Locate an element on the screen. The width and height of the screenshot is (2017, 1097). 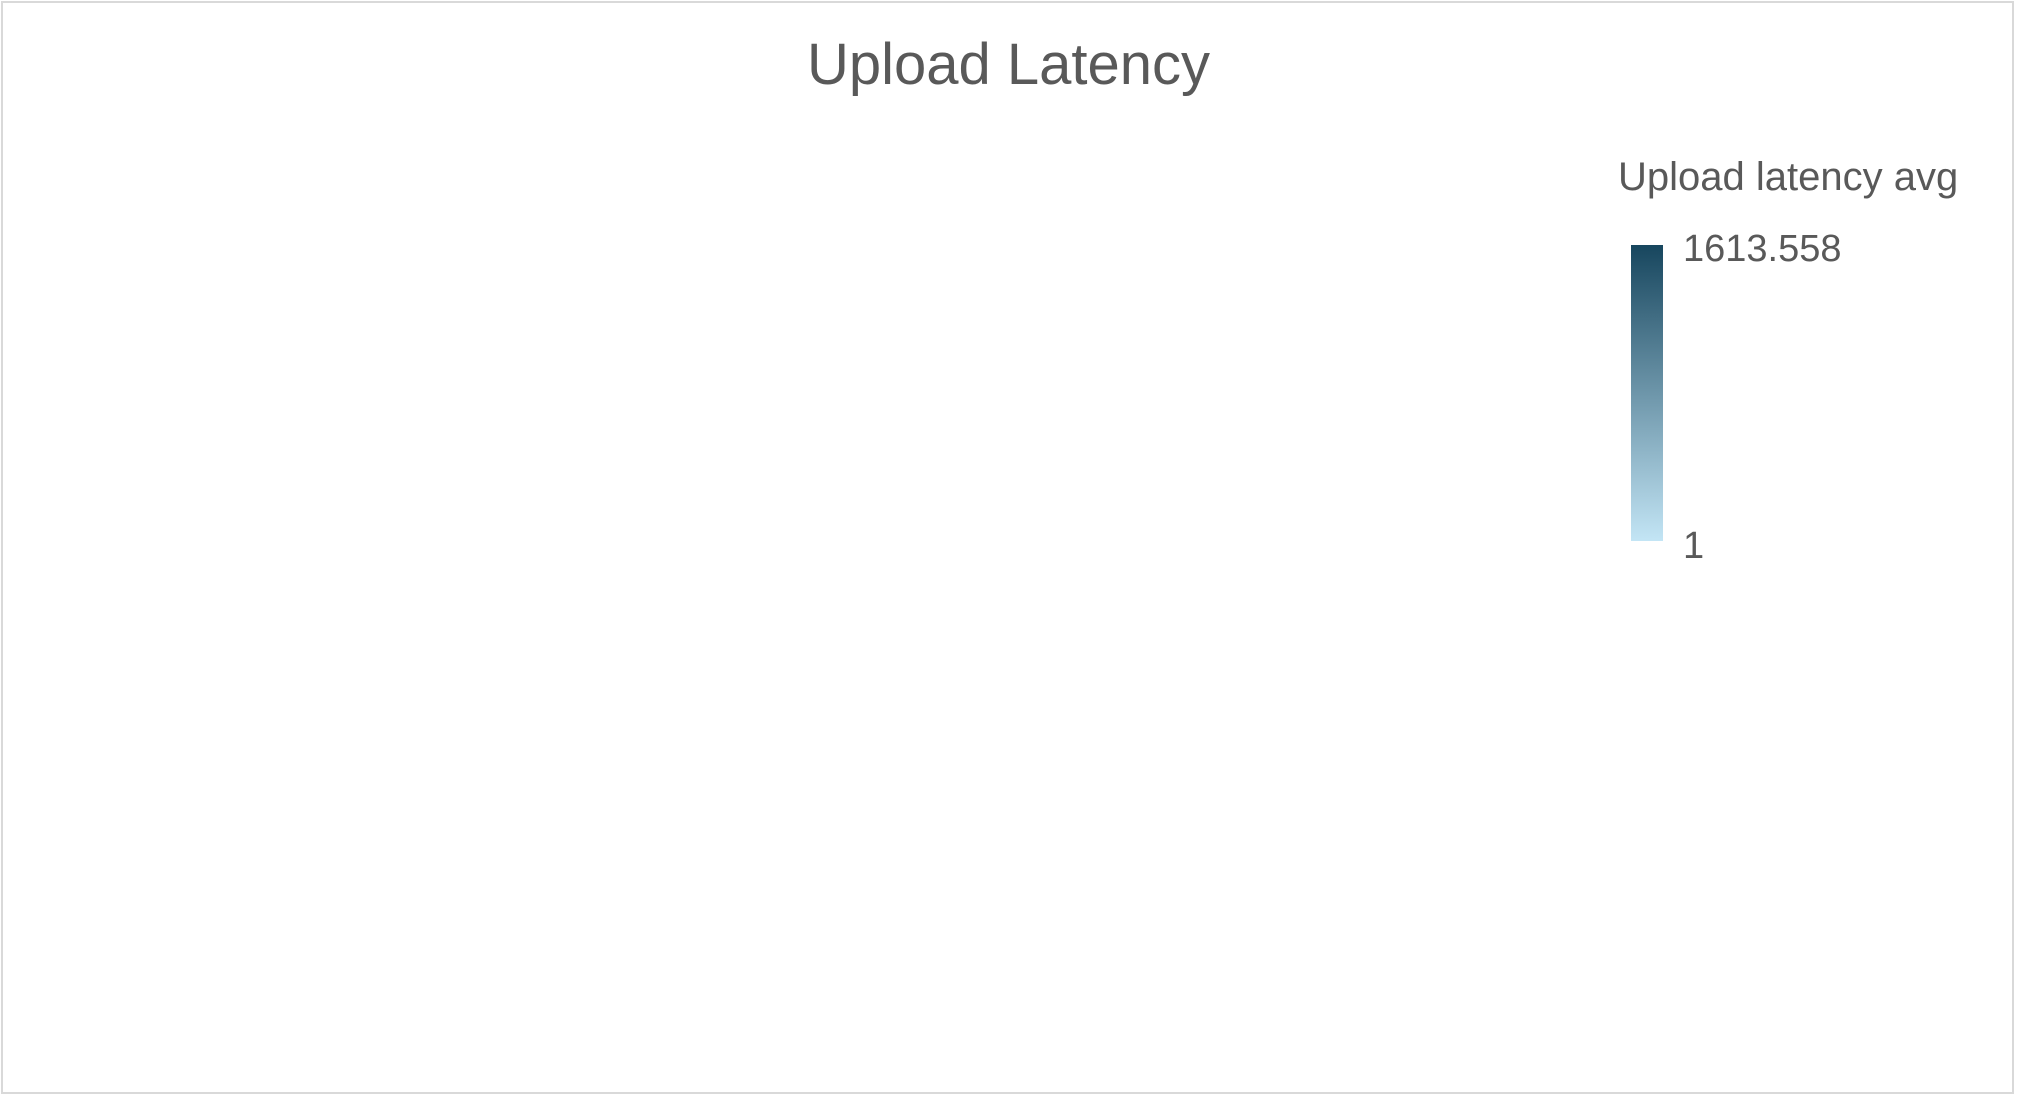
legend-max-label: 1613.558 is located at coordinates (1762, 249).